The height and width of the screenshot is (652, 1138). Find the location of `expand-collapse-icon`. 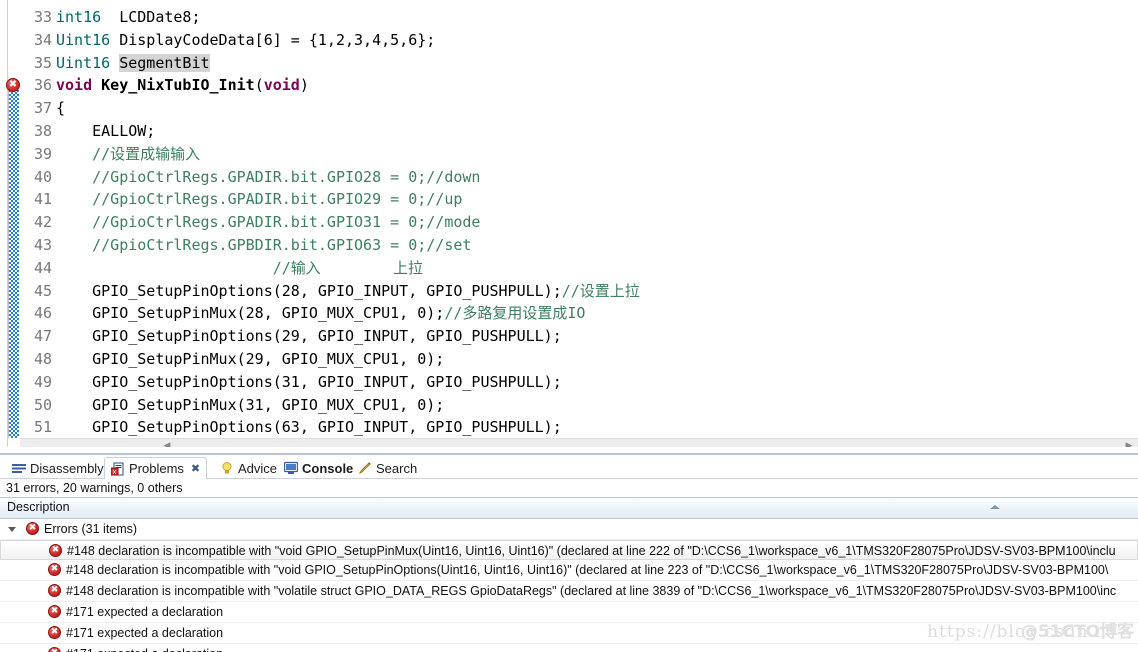

expand-collapse-icon is located at coordinates (12, 529).